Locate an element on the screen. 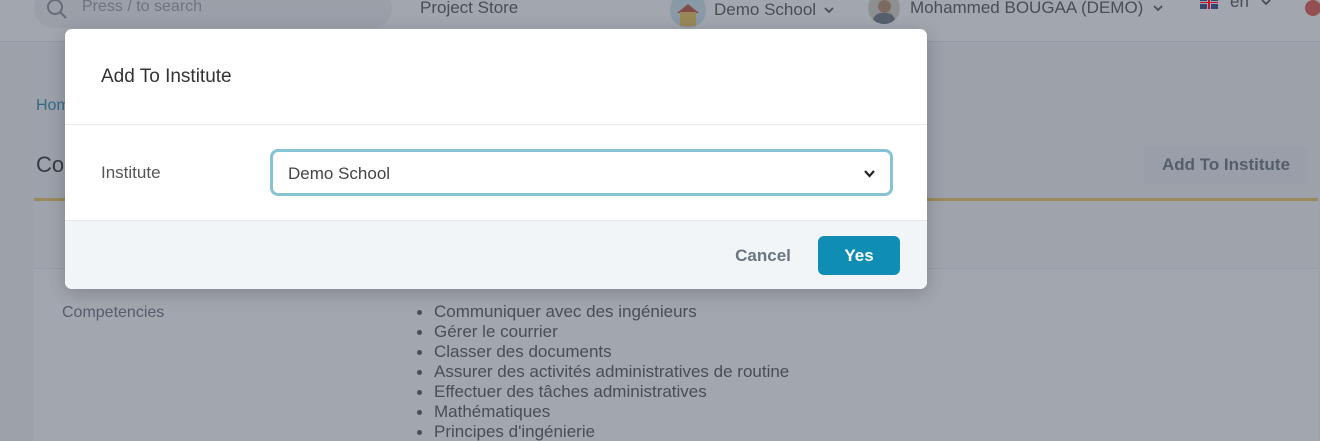 Image resolution: width=1320 pixels, height=441 pixels. institute-select: Demo School is located at coordinates (581, 172).